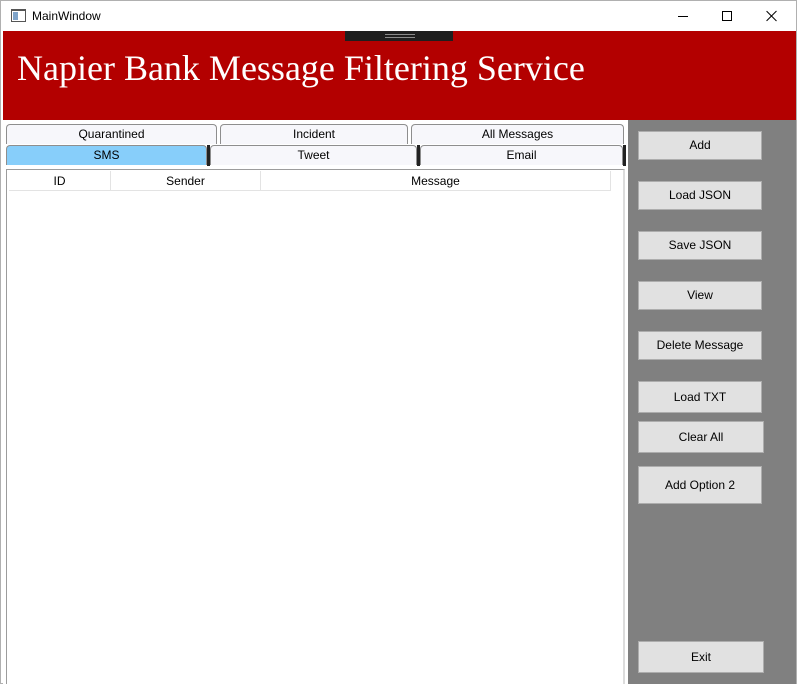 Image resolution: width=797 pixels, height=684 pixels. Describe the element at coordinates (66, 16) in the screenshot. I see `window-title: MainWindow` at that location.